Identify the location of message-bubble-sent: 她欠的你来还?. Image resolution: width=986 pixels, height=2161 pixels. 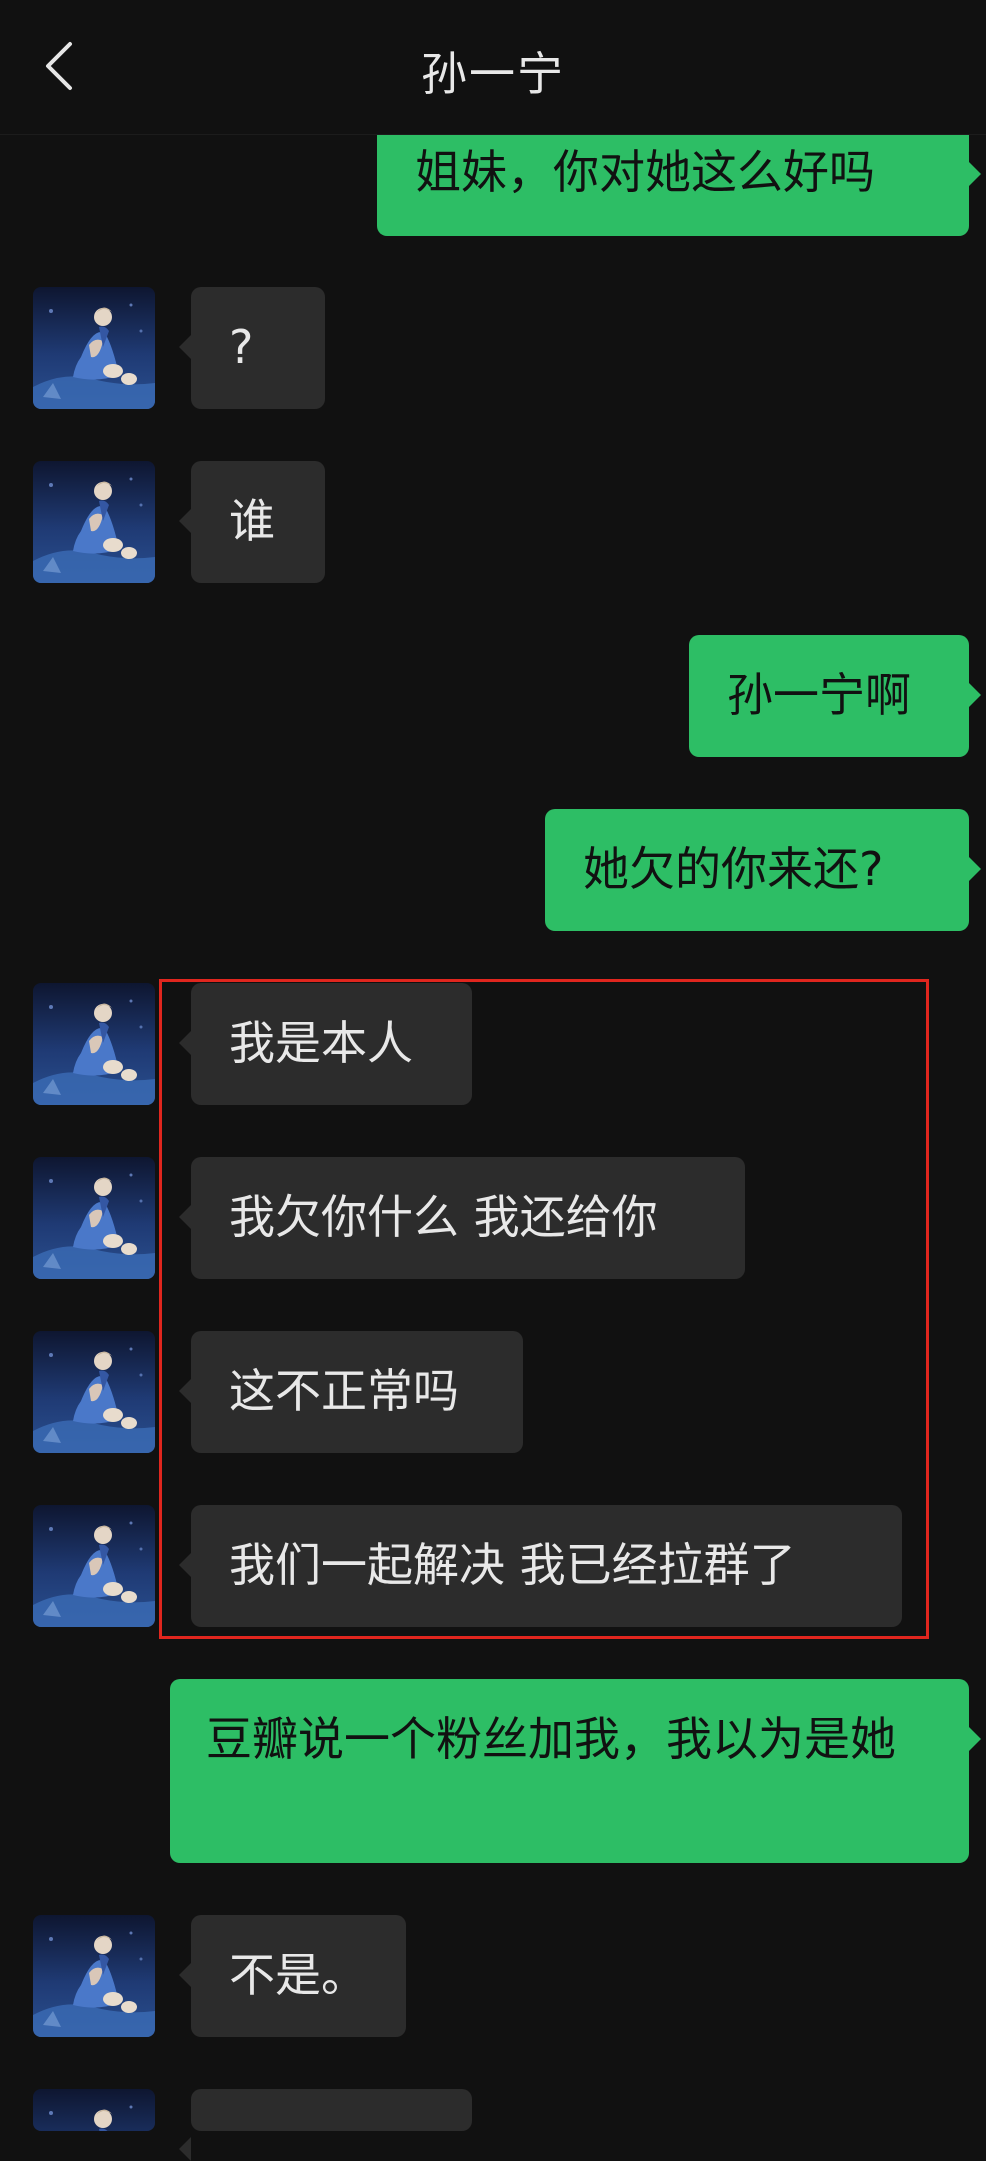
(763, 870).